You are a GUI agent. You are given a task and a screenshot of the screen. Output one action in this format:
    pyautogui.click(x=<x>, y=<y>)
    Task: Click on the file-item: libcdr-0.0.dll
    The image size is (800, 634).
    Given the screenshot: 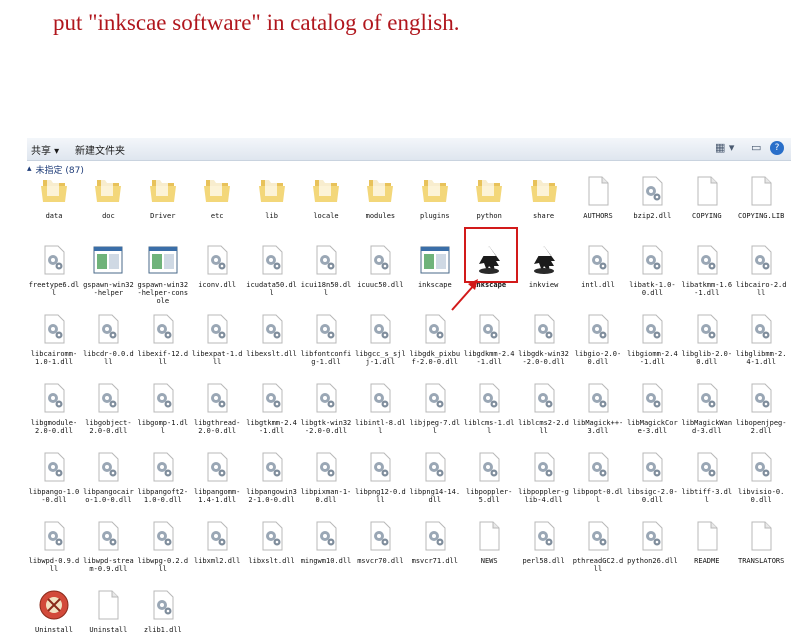 What is the action you would take?
    pyautogui.click(x=108, y=339)
    